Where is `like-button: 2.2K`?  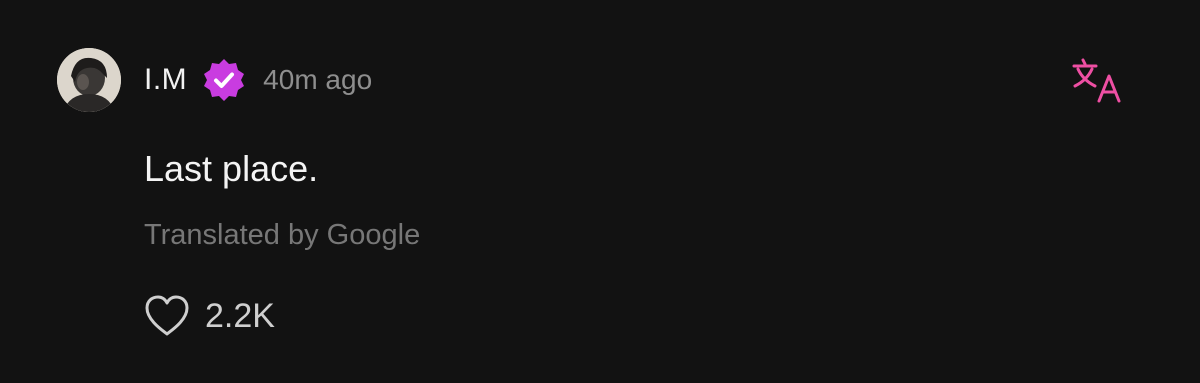
like-button: 2.2K is located at coordinates (209, 316).